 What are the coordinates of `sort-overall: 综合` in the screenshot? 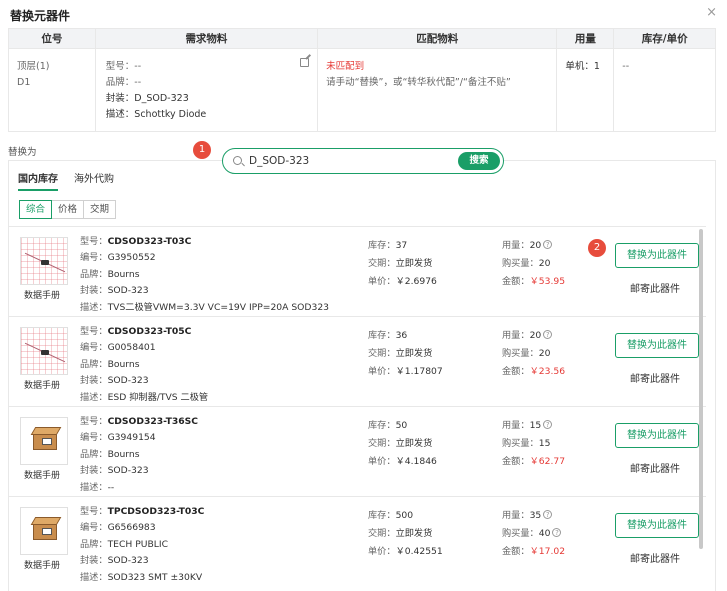 It's located at (36, 209).